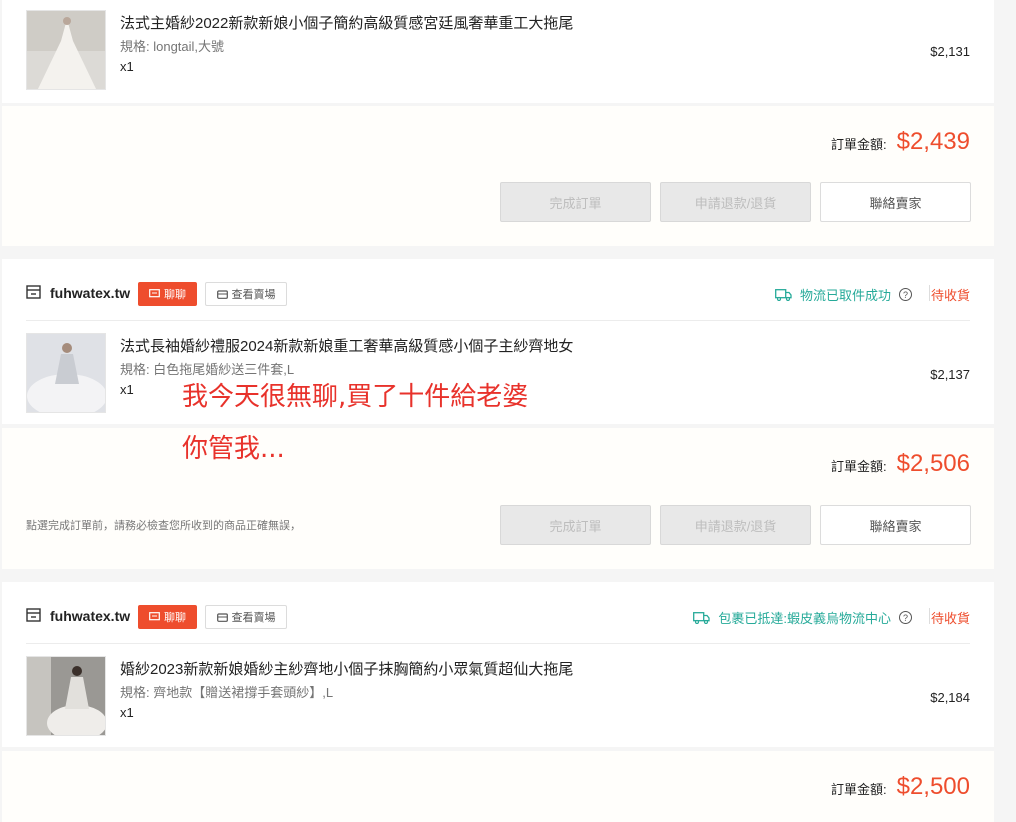  Describe the element at coordinates (933, 141) in the screenshot. I see `order-total-amount: $2,439` at that location.